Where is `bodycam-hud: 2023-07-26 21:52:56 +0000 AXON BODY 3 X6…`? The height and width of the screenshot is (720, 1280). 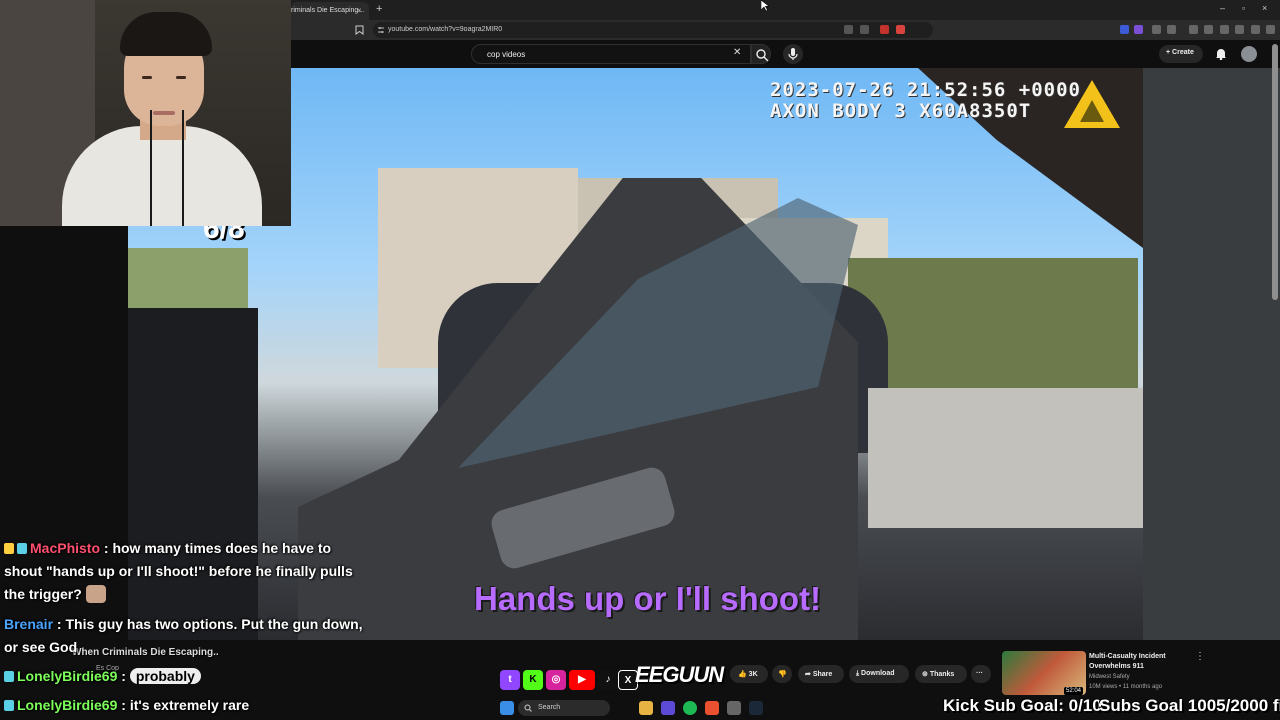 bodycam-hud: 2023-07-26 21:52:56 +0000 AXON BODY 3 X6… is located at coordinates (925, 101).